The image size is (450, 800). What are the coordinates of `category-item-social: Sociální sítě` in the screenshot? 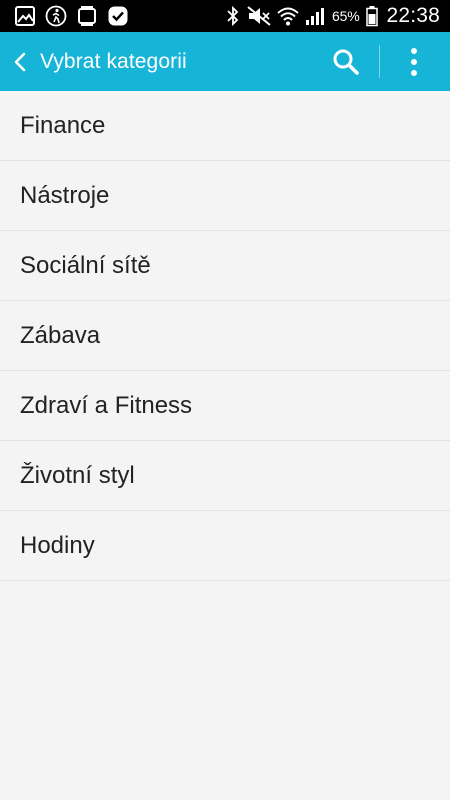 It's located at (225, 266).